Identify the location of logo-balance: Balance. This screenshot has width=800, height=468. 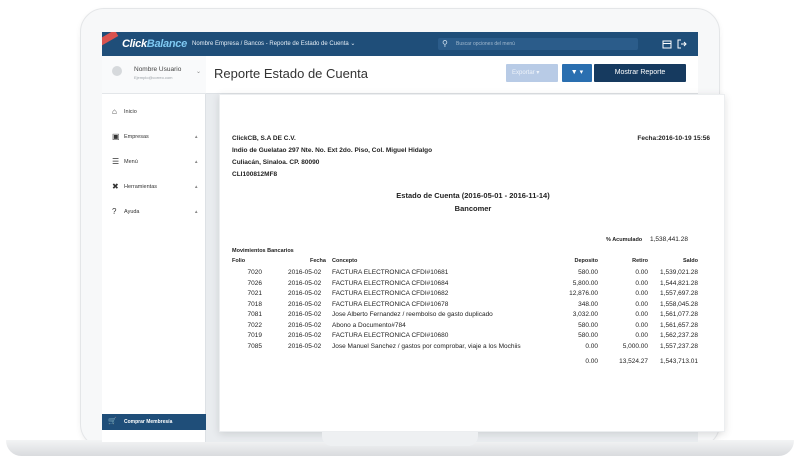
(166, 44).